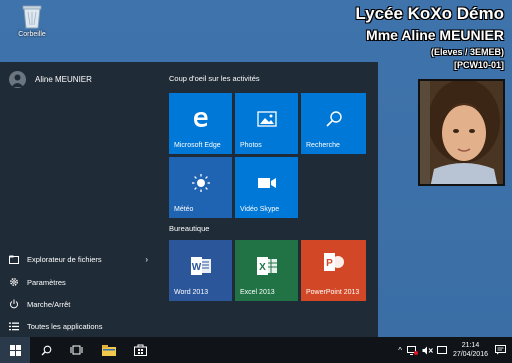  I want to click on windows-icon, so click(15, 350).